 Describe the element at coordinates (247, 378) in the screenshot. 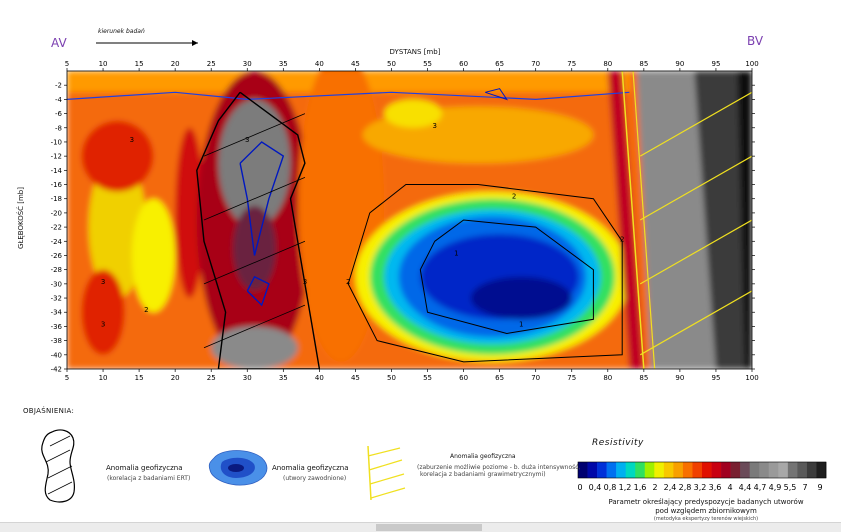

I see `x-tick-label-bottom: 30` at that location.